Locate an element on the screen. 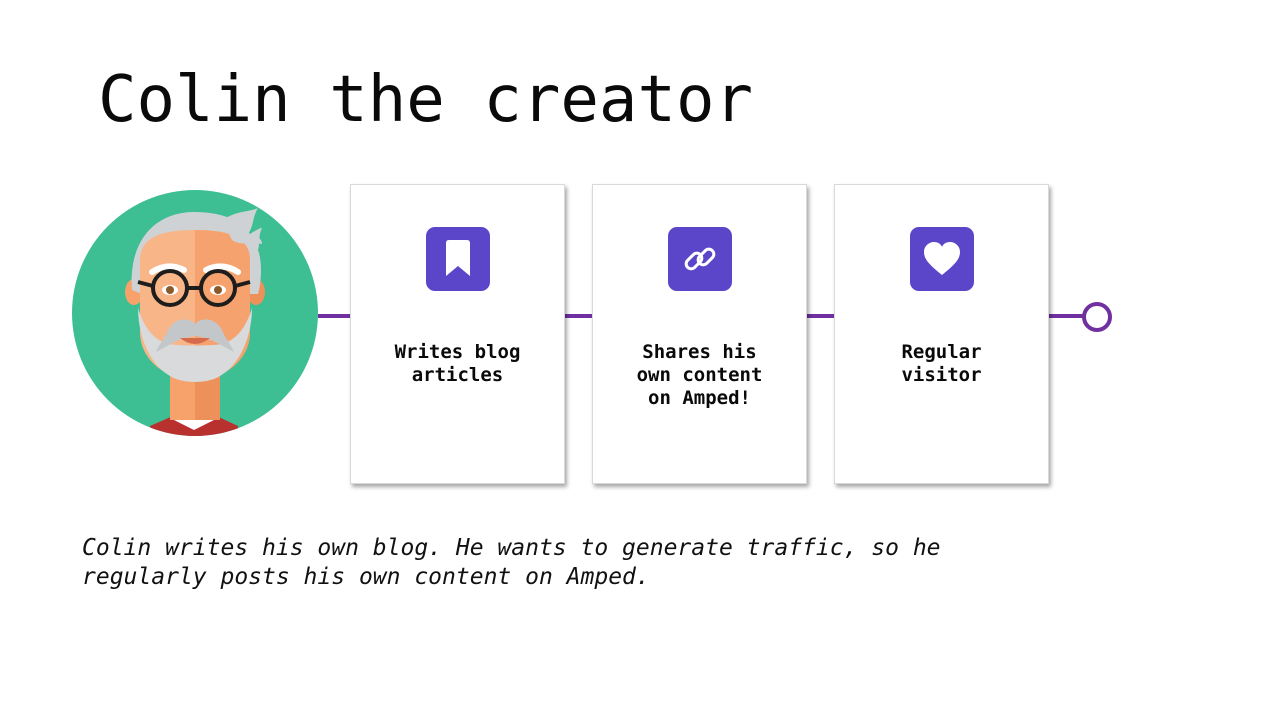 This screenshot has height=720, width=1280. timeline-card: Regular visitor is located at coordinates (941, 334).